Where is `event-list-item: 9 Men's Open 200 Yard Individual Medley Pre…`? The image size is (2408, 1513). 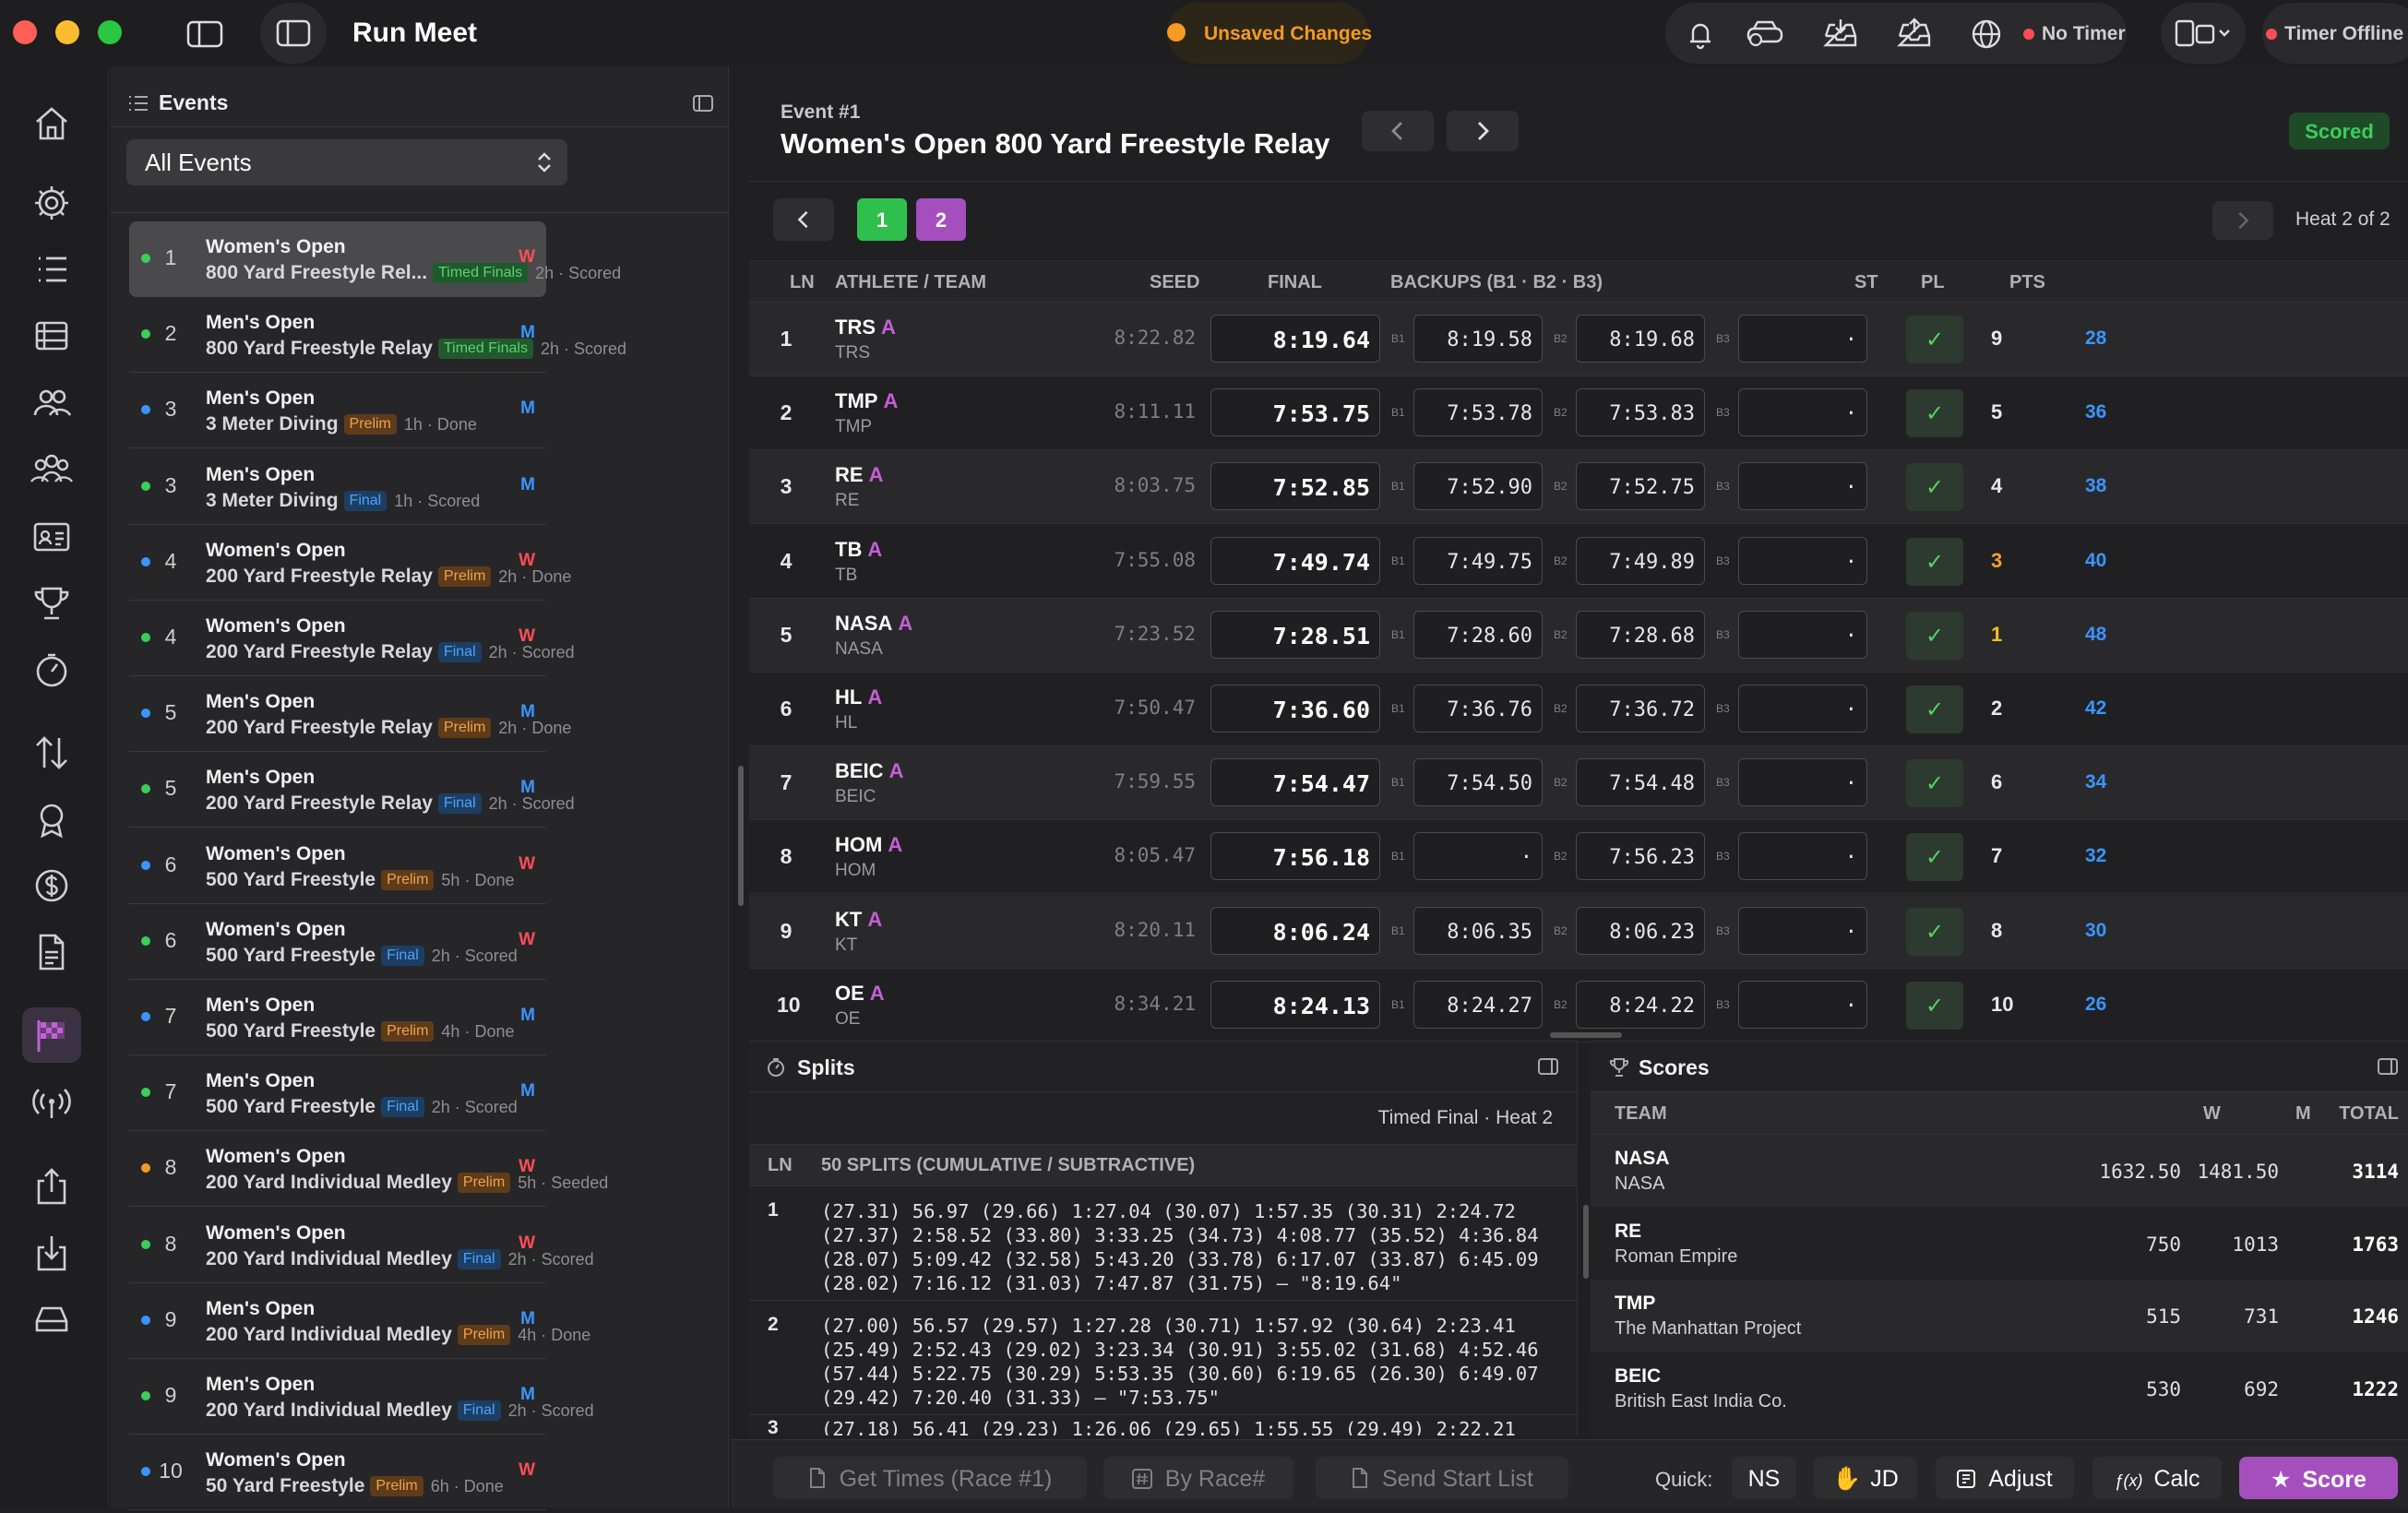
event-list-item: 9 Men's Open 200 Yard Individual Medley Pre… is located at coordinates (359, 1321).